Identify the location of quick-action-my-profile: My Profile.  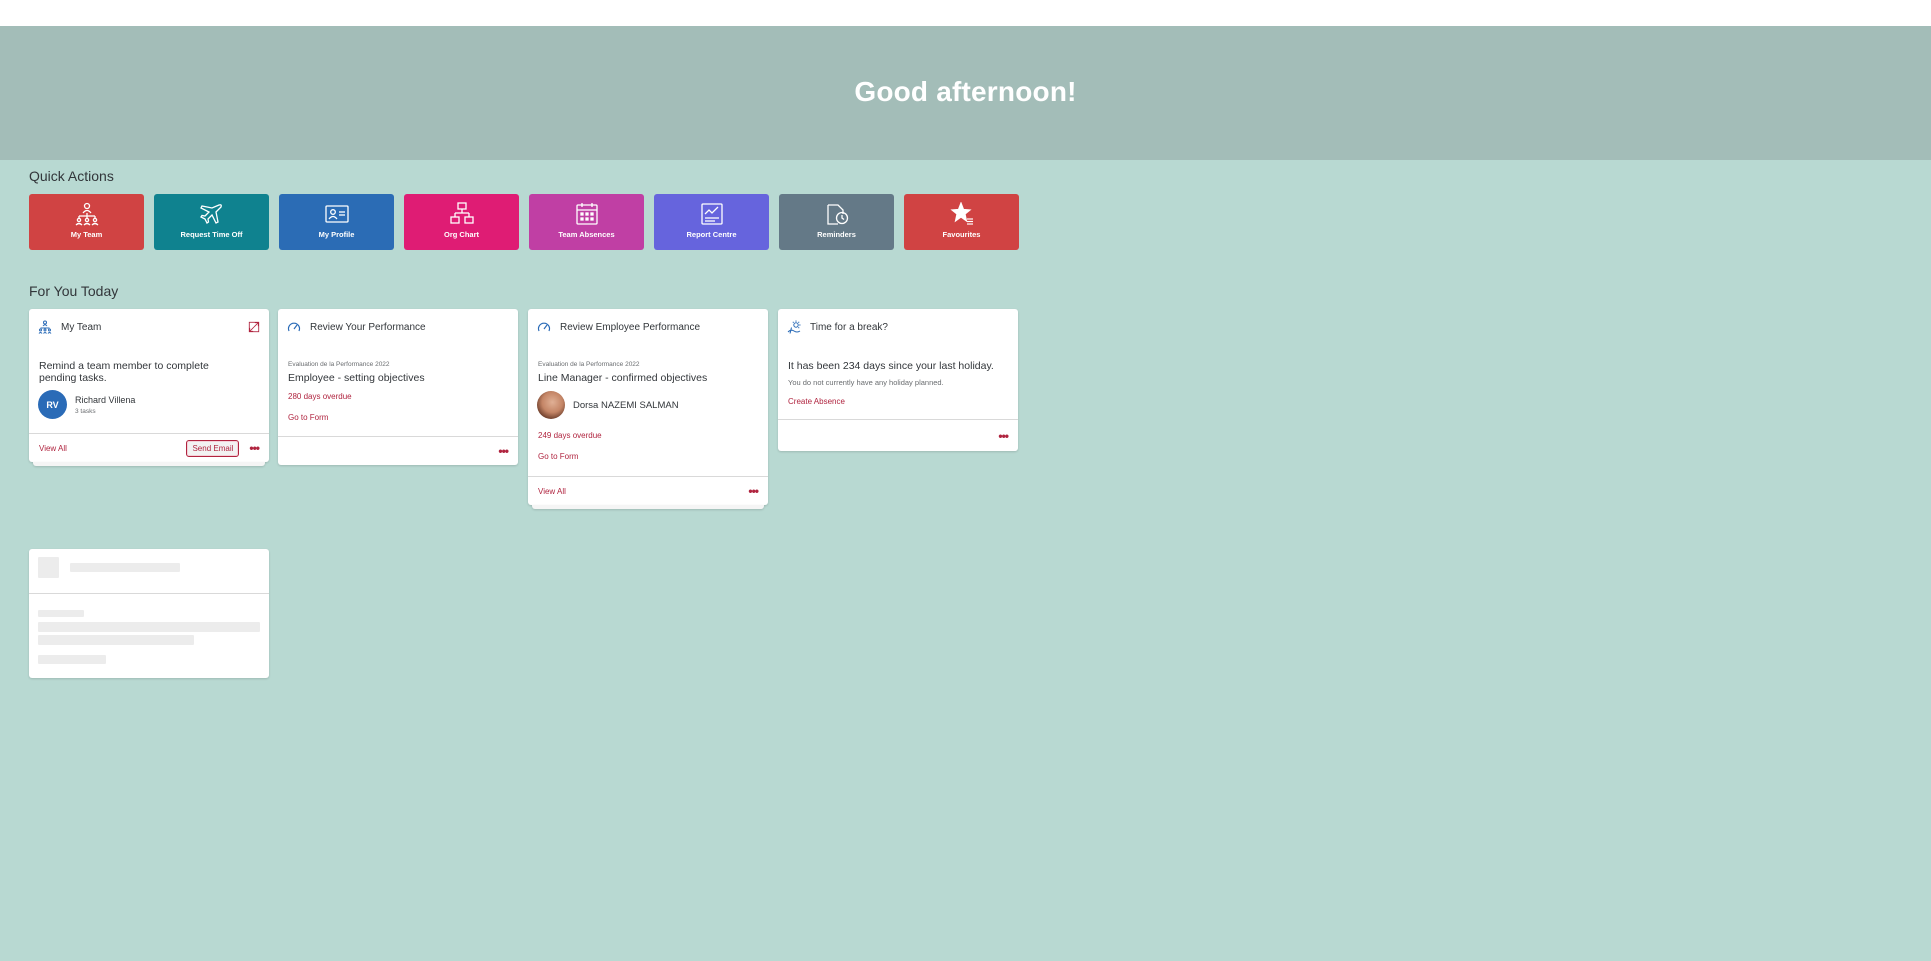
(336, 222).